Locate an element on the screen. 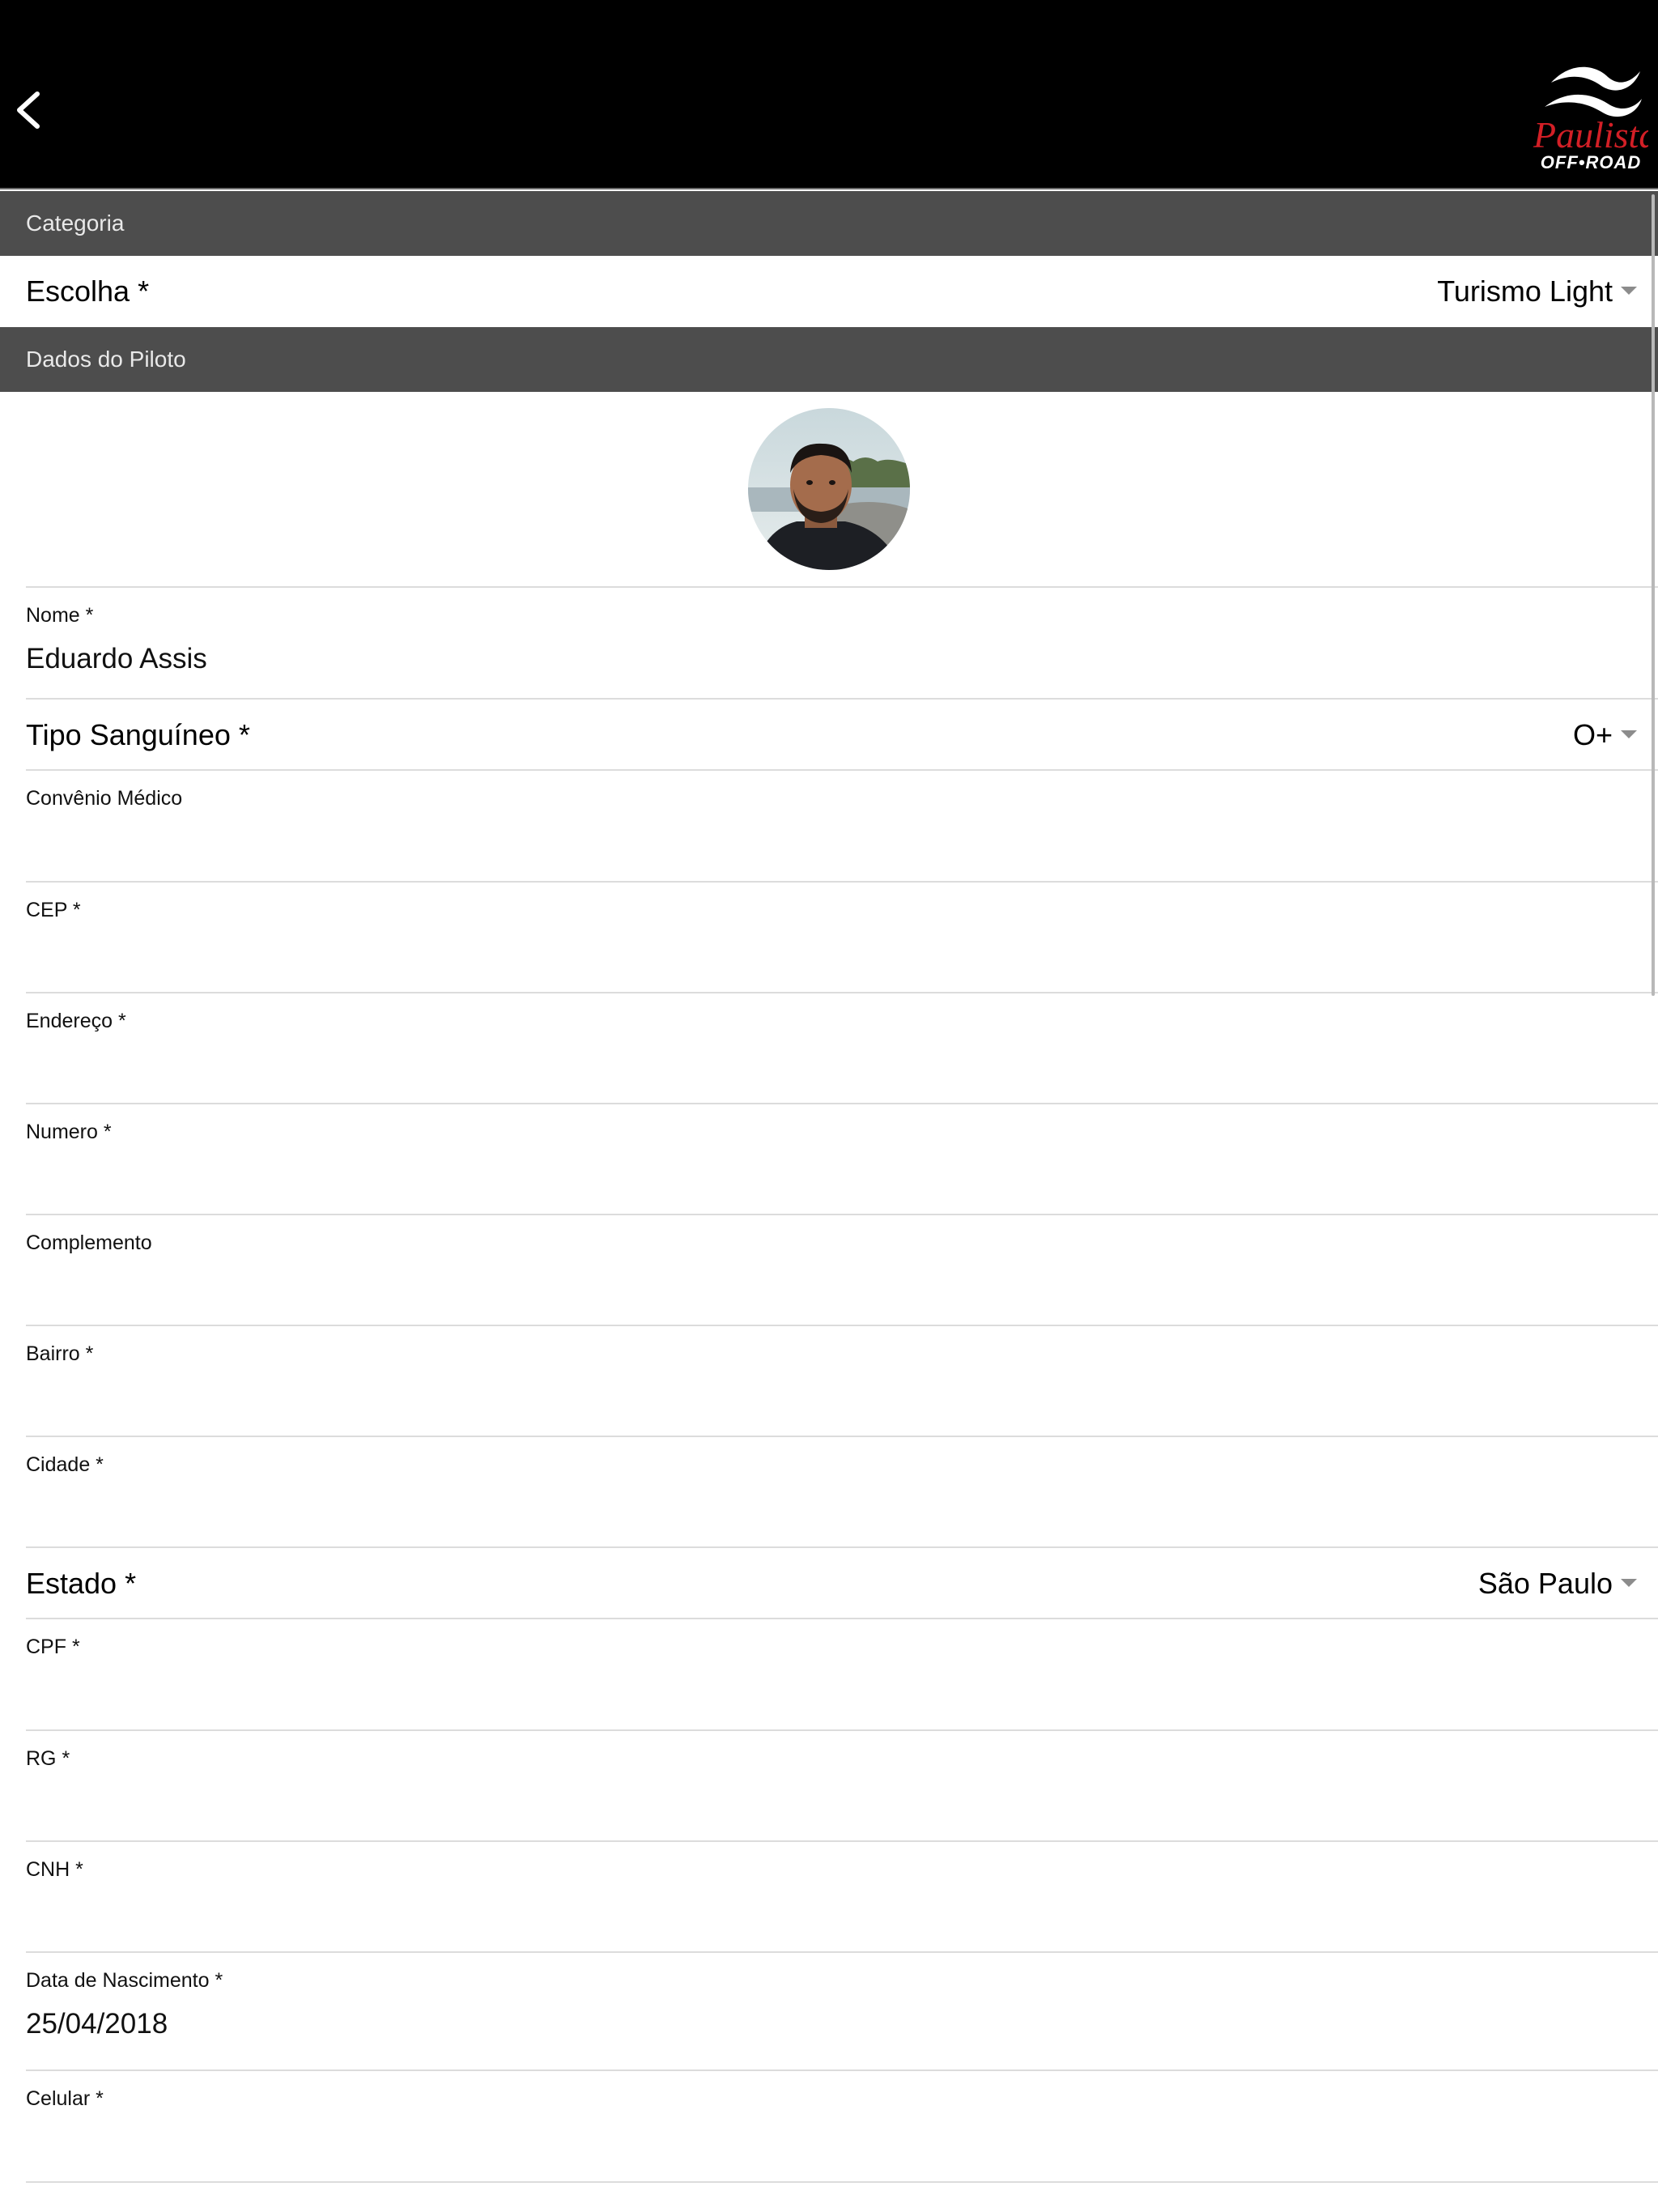 The height and width of the screenshot is (2212, 1658). nome-label: Nome * is located at coordinates (60, 615).